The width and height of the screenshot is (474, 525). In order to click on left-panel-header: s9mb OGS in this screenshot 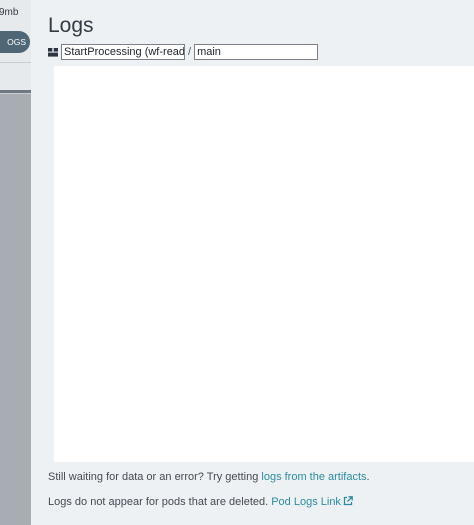, I will do `click(15, 47)`.